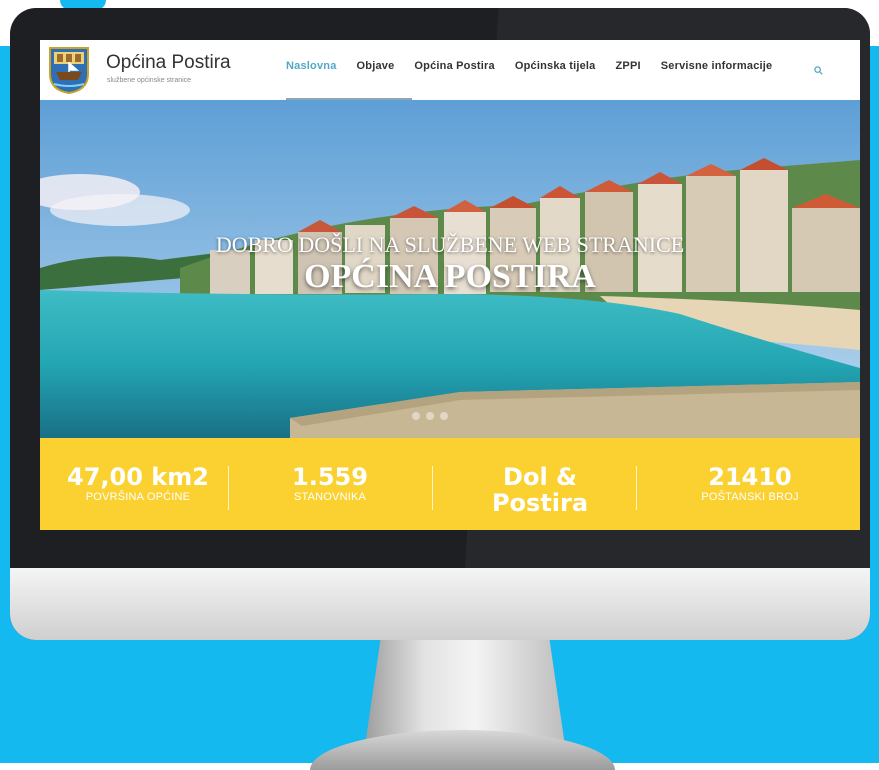  What do you see at coordinates (440, 604) in the screenshot?
I see `monitor-chin` at bounding box center [440, 604].